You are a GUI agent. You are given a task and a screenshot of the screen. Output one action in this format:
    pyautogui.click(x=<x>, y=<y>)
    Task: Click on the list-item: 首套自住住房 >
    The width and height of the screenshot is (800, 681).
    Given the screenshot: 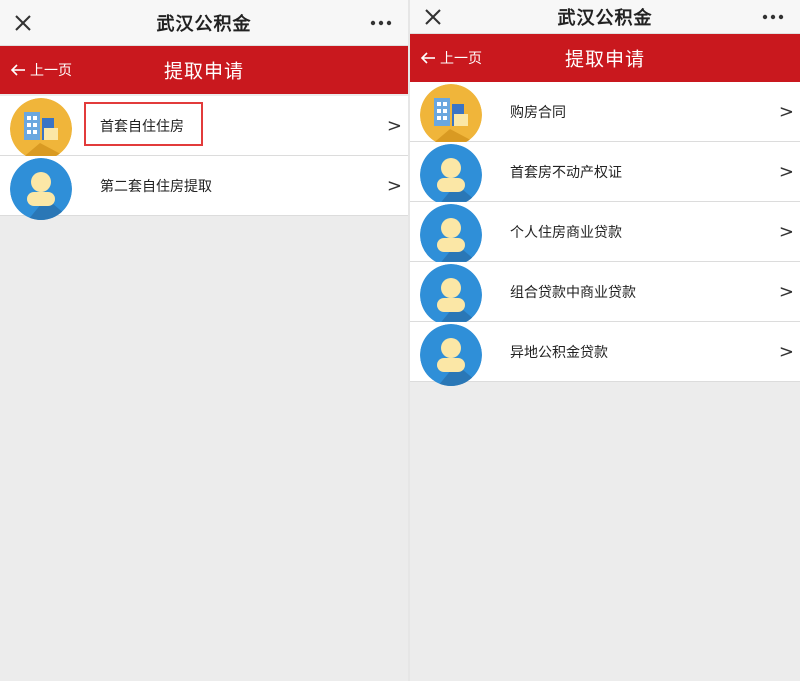 What is the action you would take?
    pyautogui.click(x=204, y=128)
    